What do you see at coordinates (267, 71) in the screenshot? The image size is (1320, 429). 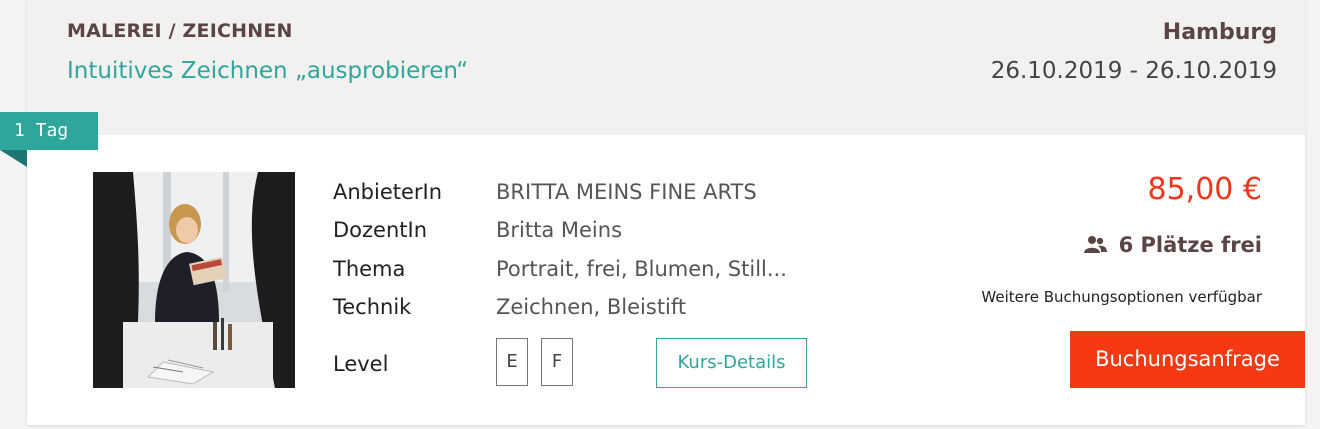 I see `course-title-link: Intuitives Zeichnen „ausprobieren“` at bounding box center [267, 71].